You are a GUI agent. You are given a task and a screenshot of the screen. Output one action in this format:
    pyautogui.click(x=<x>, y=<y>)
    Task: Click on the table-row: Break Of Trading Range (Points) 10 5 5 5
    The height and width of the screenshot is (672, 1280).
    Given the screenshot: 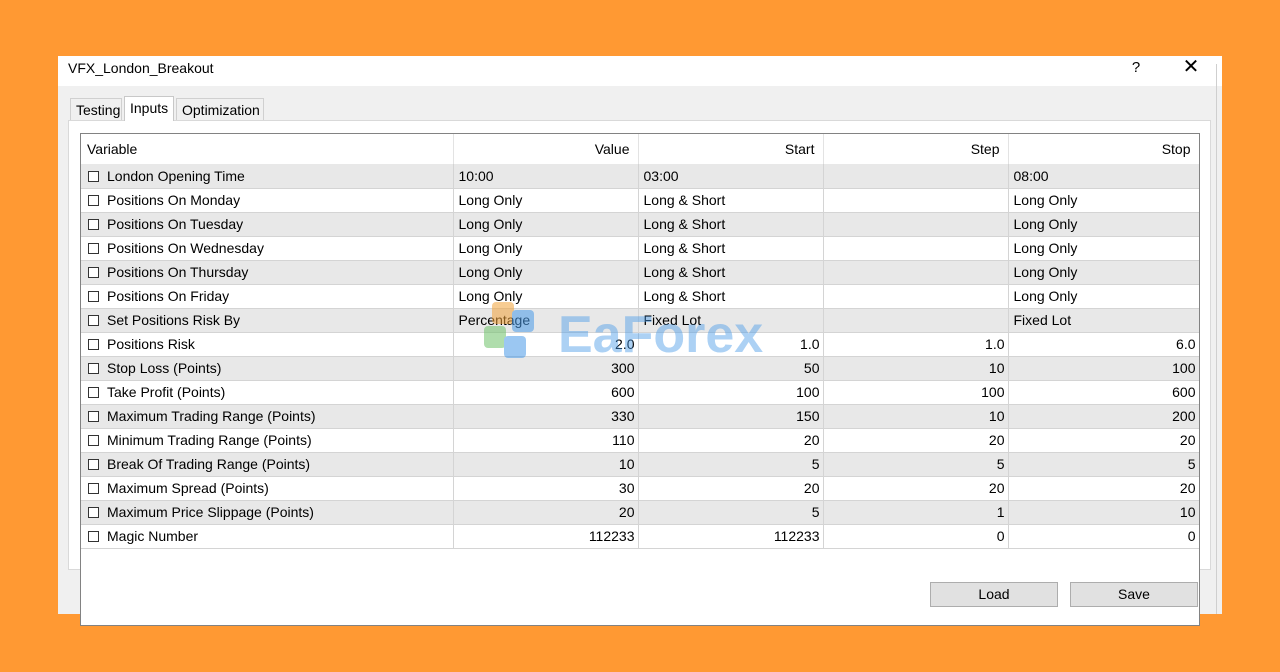 What is the action you would take?
    pyautogui.click(x=640, y=464)
    